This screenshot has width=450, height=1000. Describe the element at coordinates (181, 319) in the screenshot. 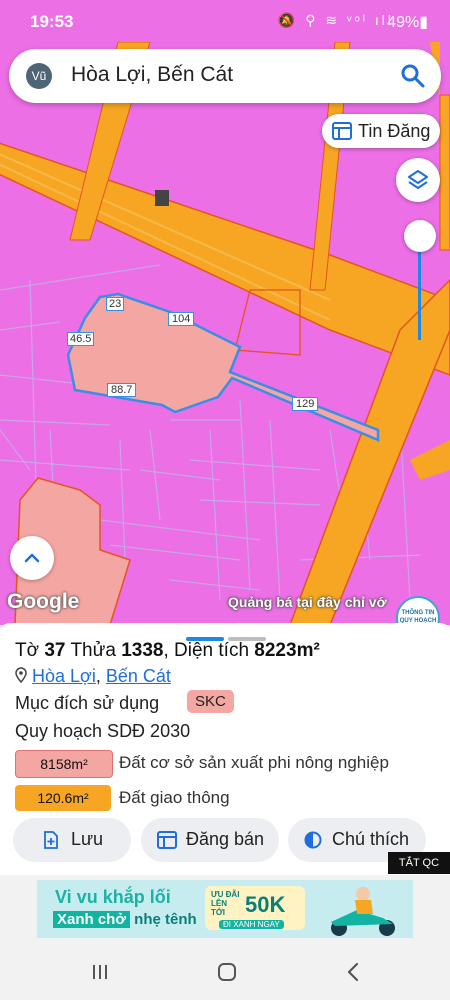

I see `edge-label: 104` at that location.